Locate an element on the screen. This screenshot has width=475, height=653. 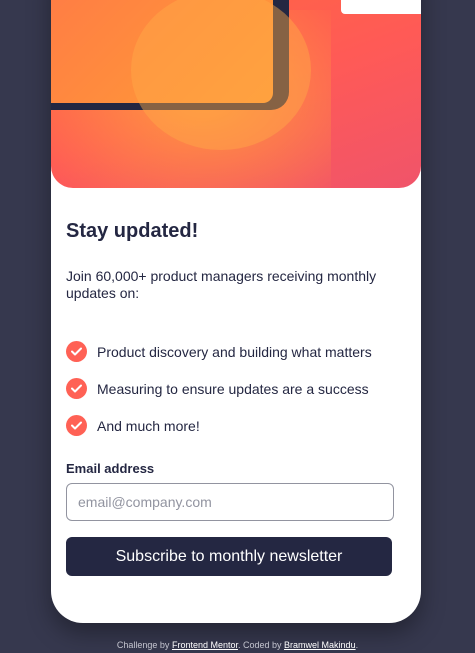
illustration-screen is located at coordinates (181, 75).